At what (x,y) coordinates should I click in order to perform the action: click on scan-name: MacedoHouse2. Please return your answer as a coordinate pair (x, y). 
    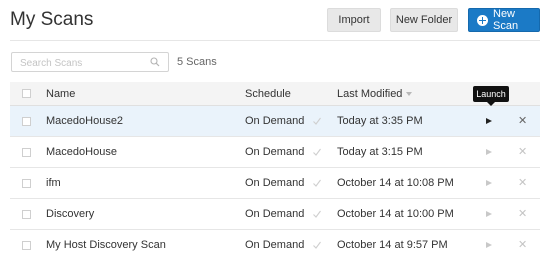
    Looking at the image, I should click on (84, 121).